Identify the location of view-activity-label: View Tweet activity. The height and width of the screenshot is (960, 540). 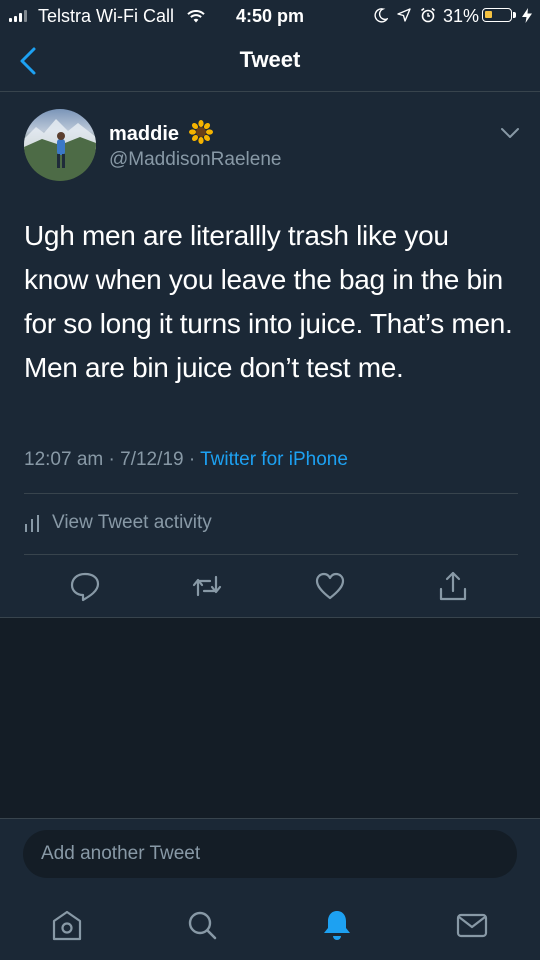
(132, 522).